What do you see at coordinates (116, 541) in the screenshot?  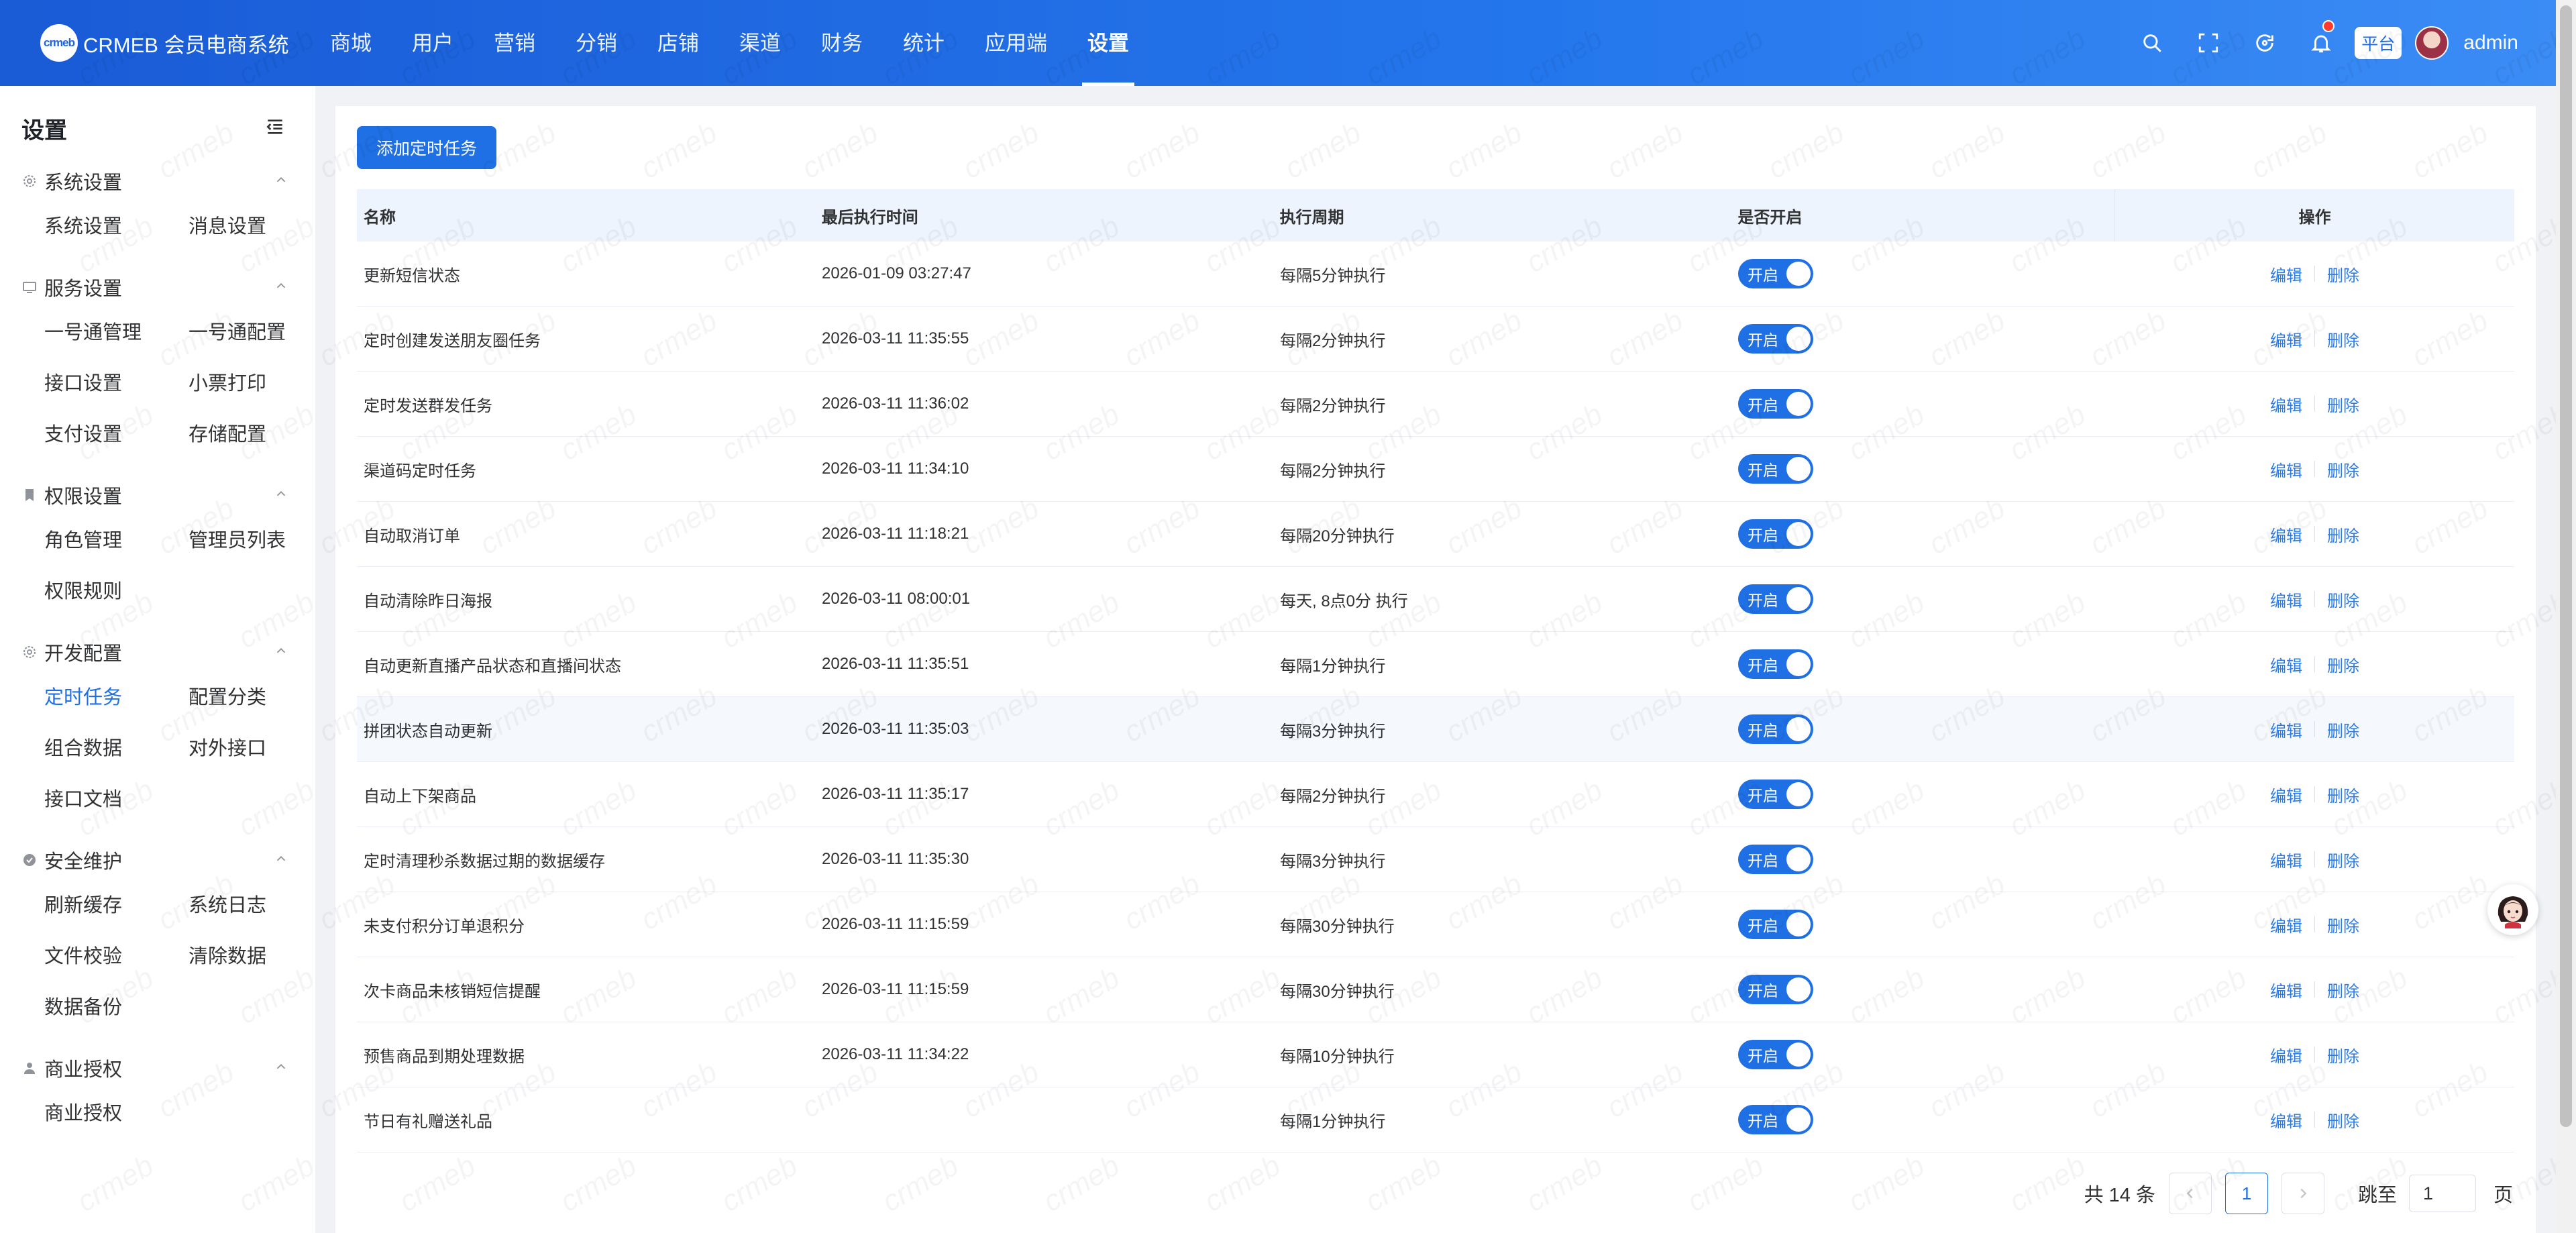 I see `sidebar-item: 角色管理` at bounding box center [116, 541].